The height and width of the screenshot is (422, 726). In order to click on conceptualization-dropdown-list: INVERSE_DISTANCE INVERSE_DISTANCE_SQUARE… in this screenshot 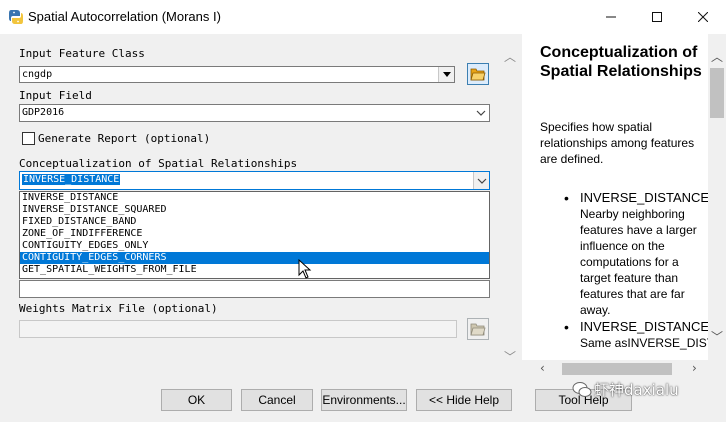, I will do `click(254, 235)`.